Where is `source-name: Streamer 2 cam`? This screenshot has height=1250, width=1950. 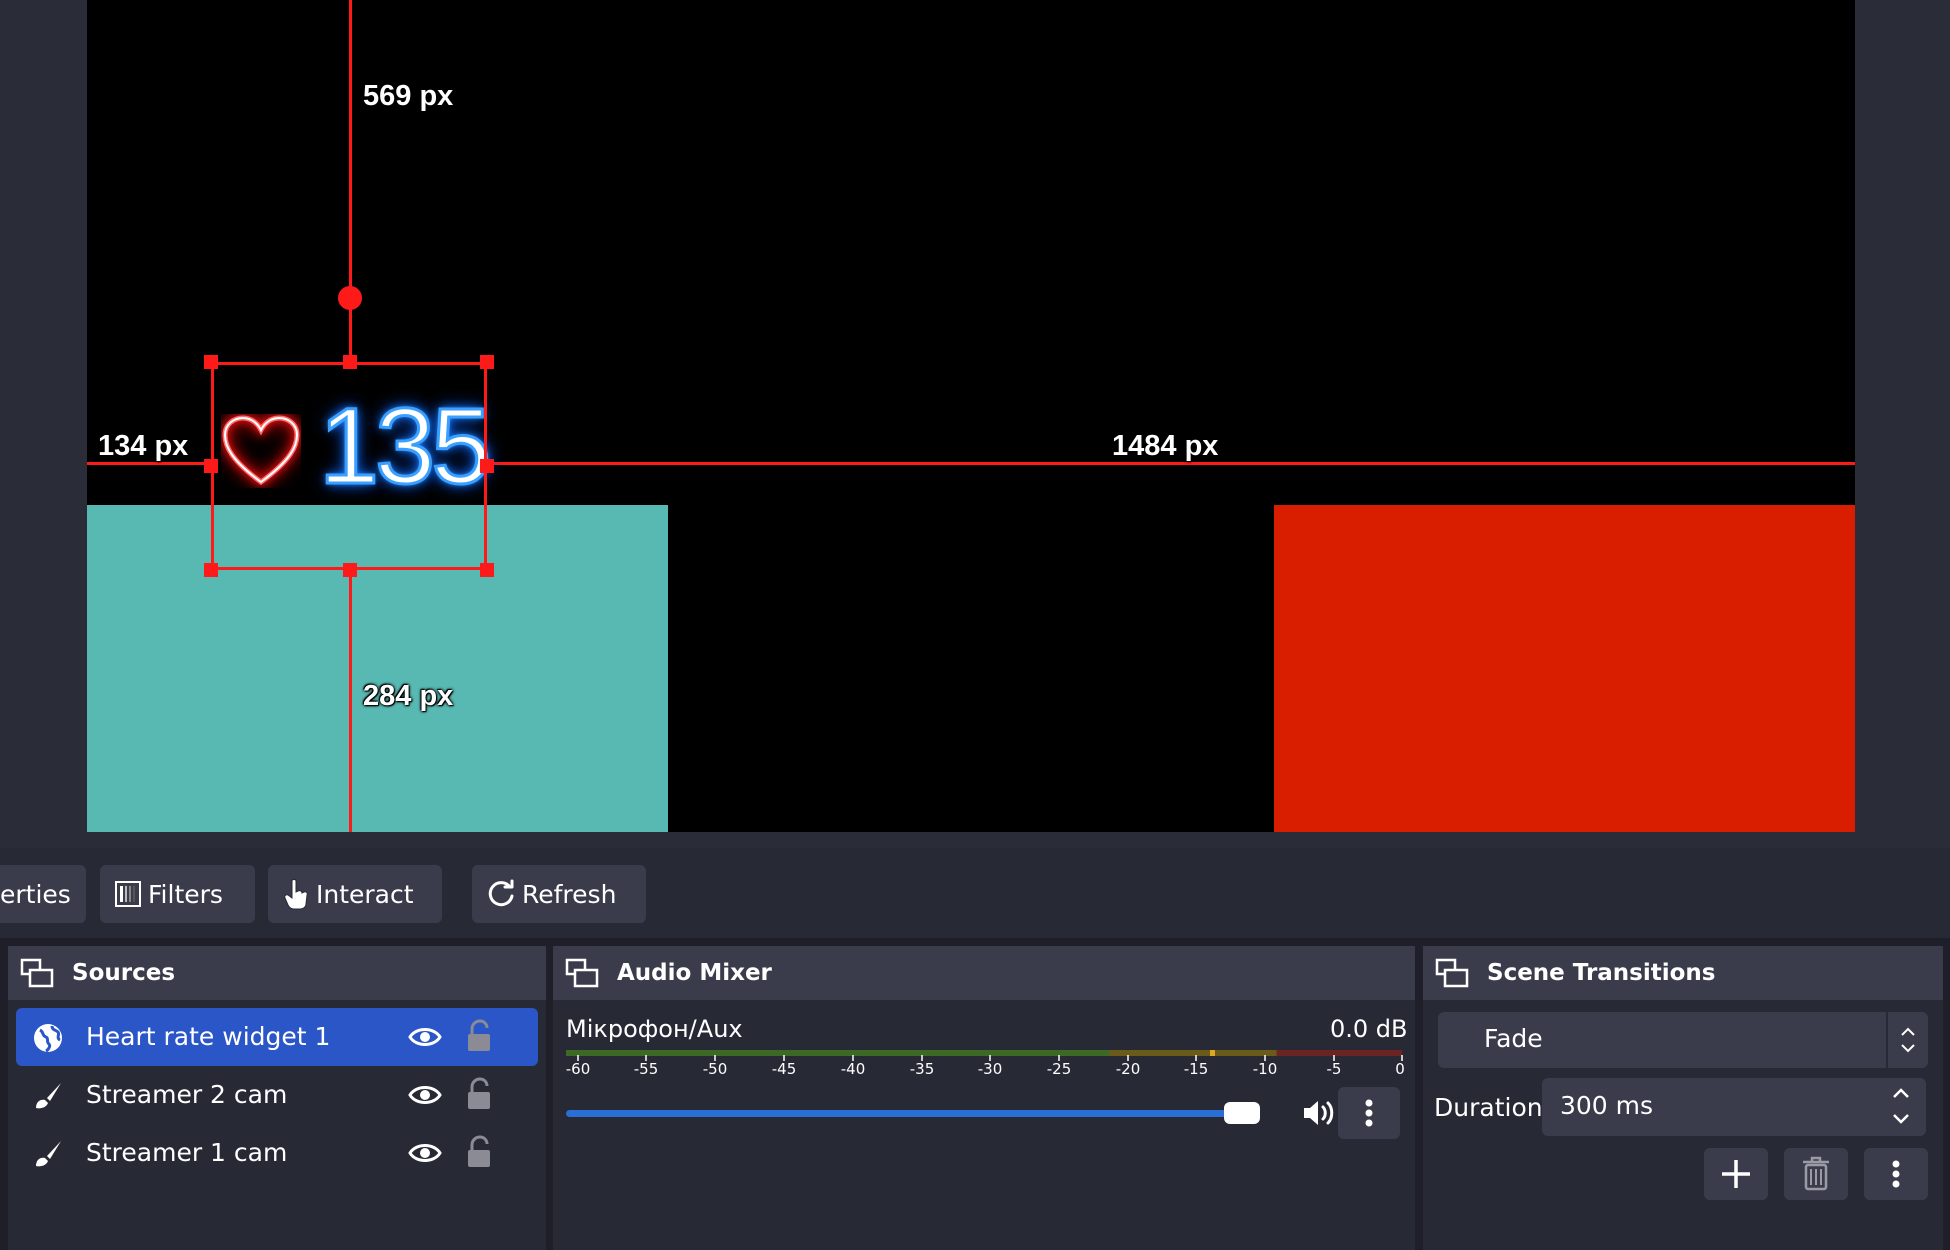 source-name: Streamer 2 cam is located at coordinates (187, 1094).